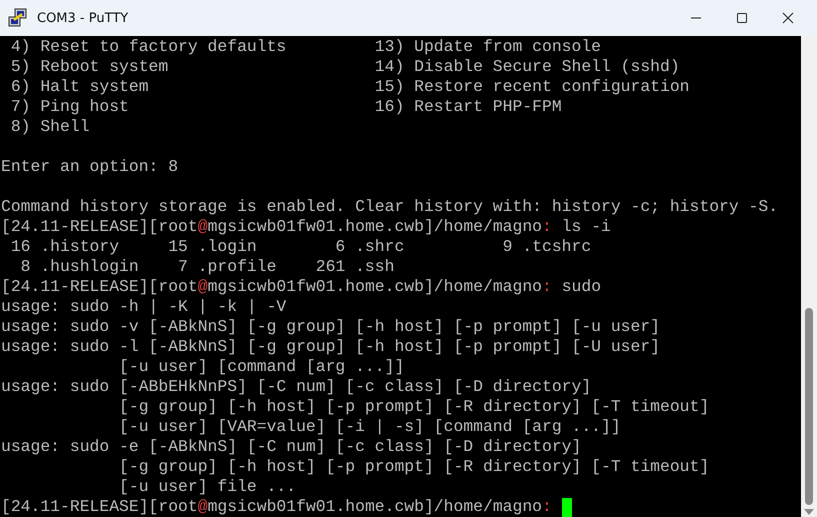  Describe the element at coordinates (207, 267) in the screenshot. I see `terminal-line: 8 .hushlogin 7 .profile 261 .ssh` at that location.